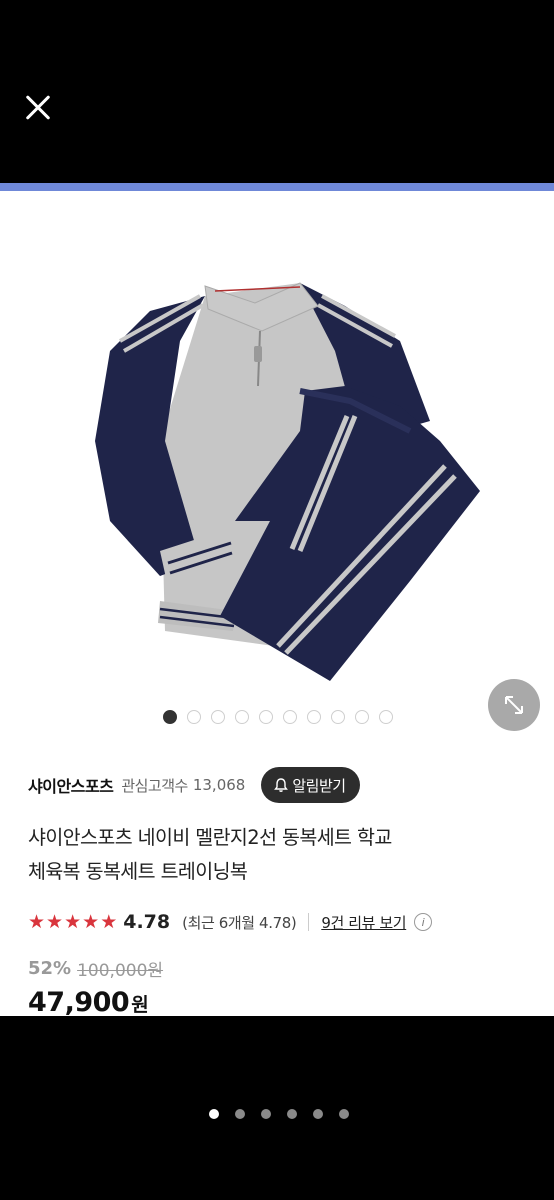 The height and width of the screenshot is (1200, 554). I want to click on rating-value: 4.78, so click(147, 922).